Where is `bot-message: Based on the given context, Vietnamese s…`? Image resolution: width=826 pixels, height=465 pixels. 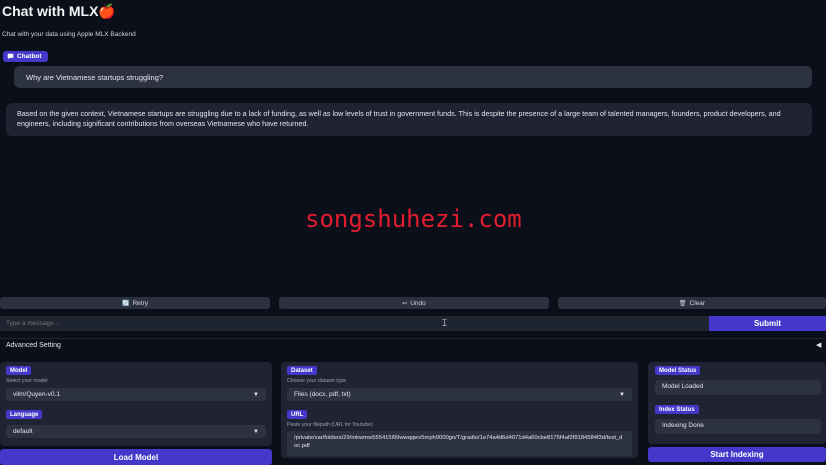 bot-message: Based on the given context, Vietnamese s… is located at coordinates (409, 119).